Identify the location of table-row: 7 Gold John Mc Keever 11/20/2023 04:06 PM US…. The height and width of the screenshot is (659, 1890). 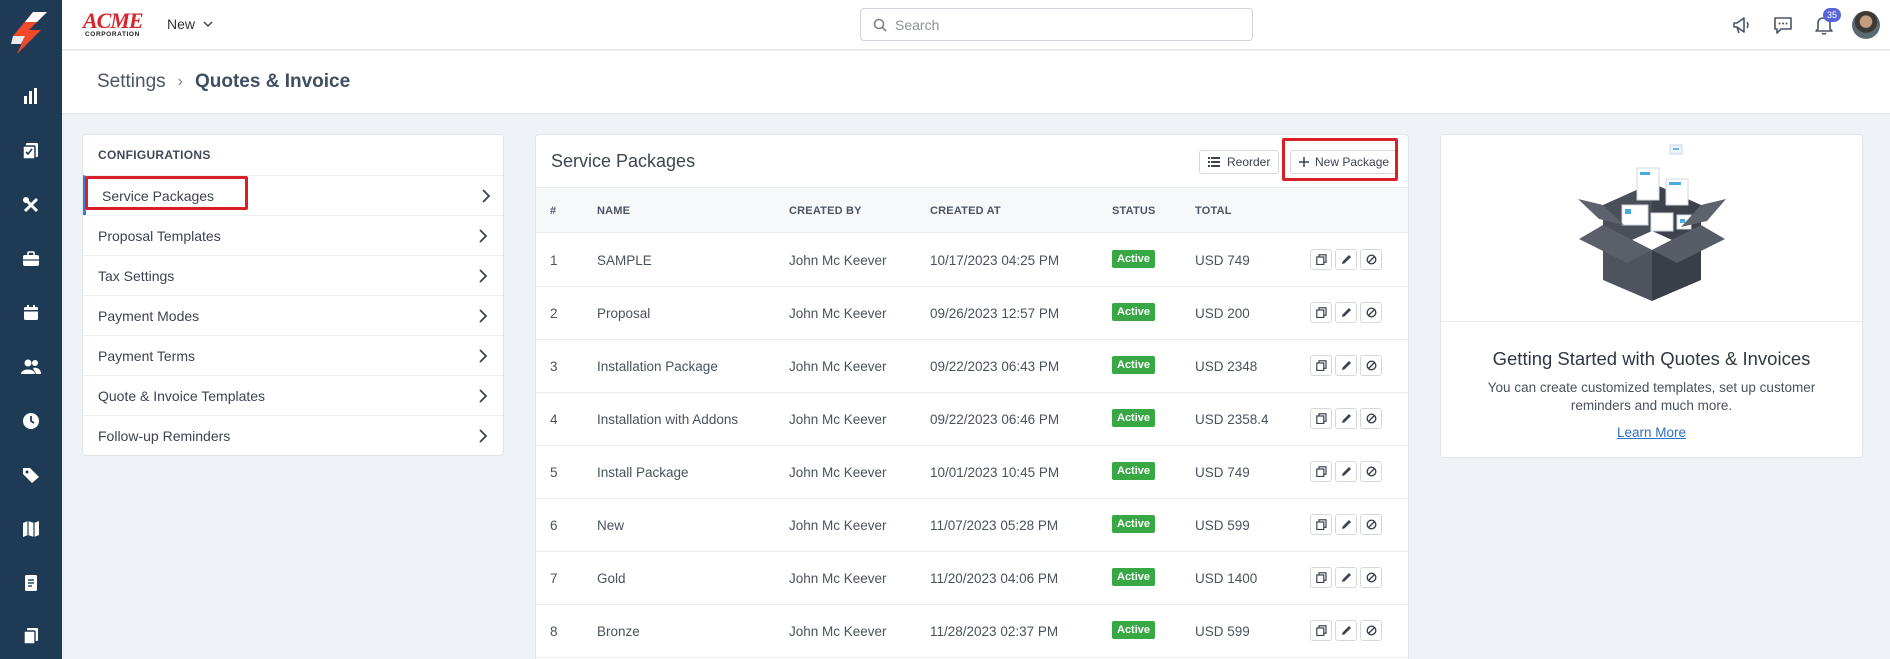
(972, 578).